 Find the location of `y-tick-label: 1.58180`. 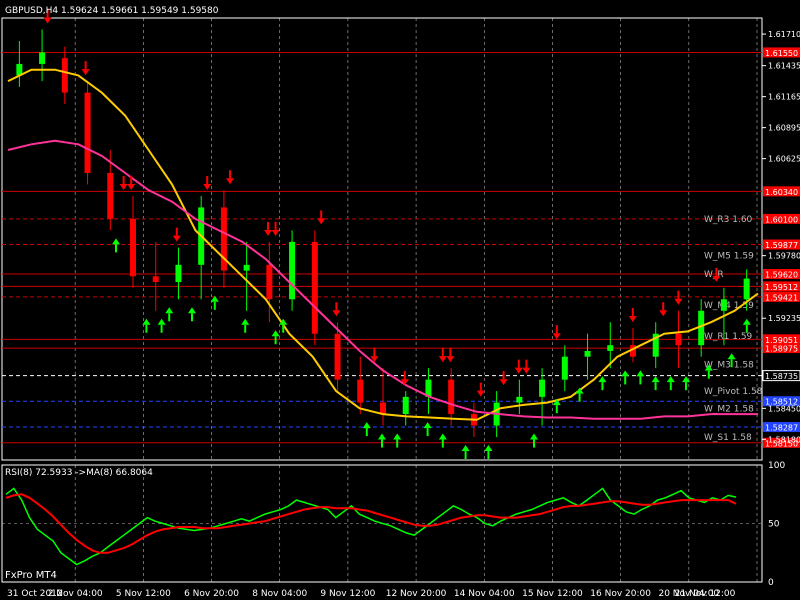

y-tick-label: 1.58180 is located at coordinates (784, 439).